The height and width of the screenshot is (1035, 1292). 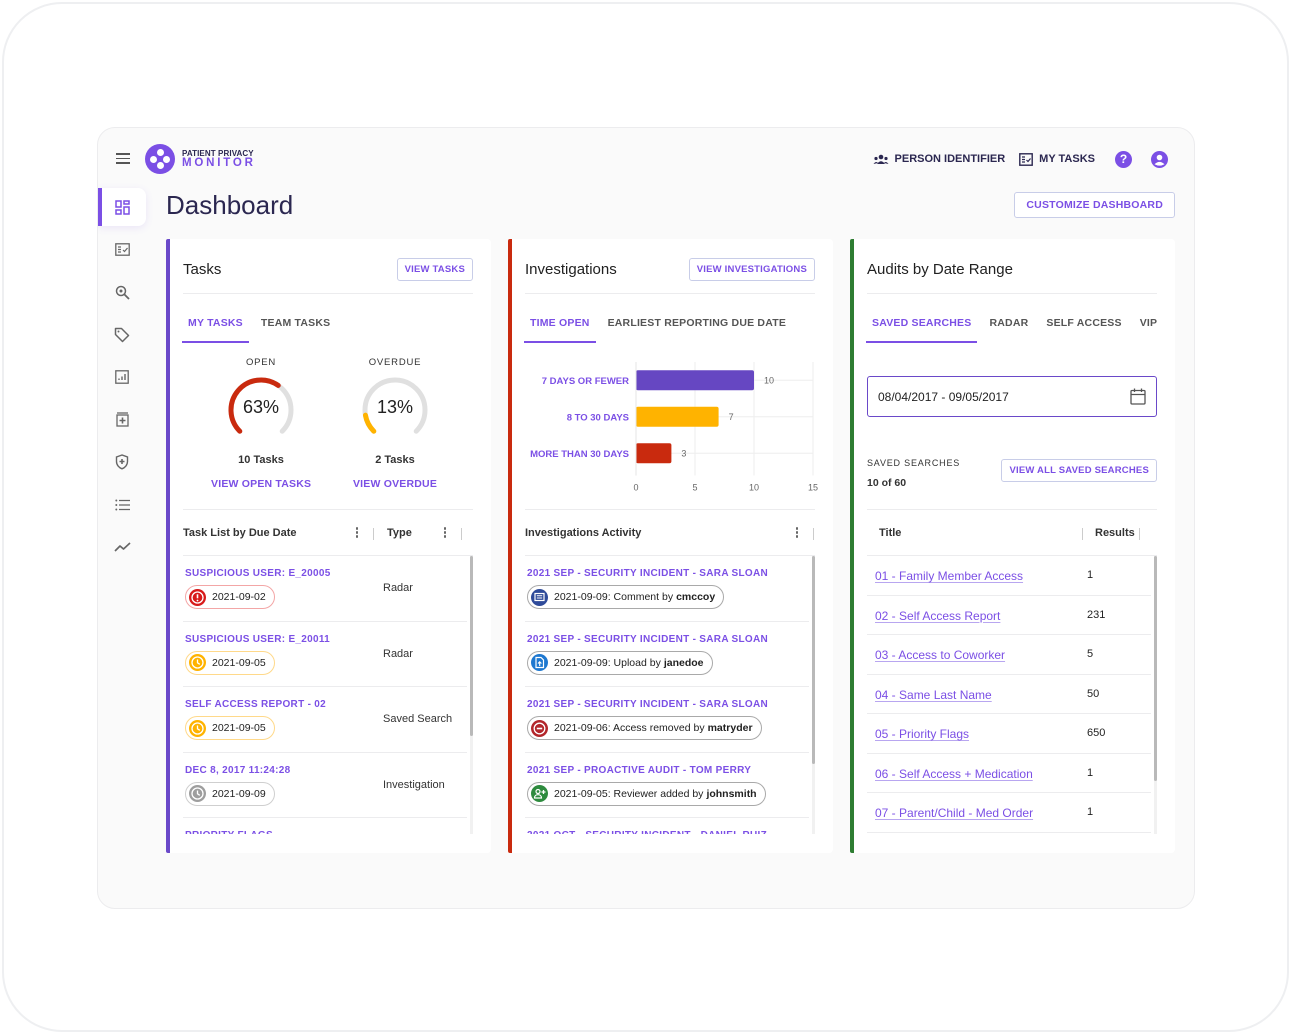 What do you see at coordinates (1009, 734) in the screenshot?
I see `saved-search-row: 05 - Priority Flags 650` at bounding box center [1009, 734].